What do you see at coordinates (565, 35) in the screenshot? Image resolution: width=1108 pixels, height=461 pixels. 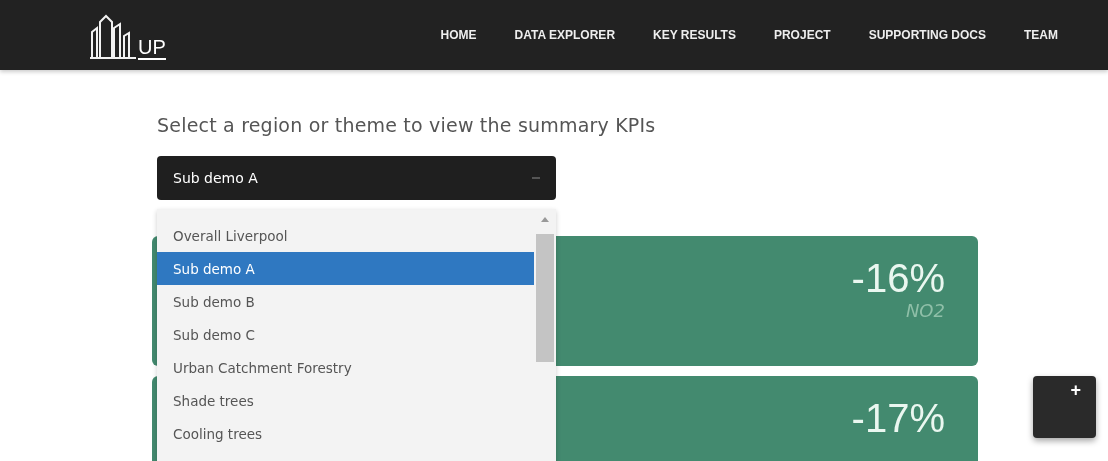 I see `nav-link: DATA EXPLORER` at bounding box center [565, 35].